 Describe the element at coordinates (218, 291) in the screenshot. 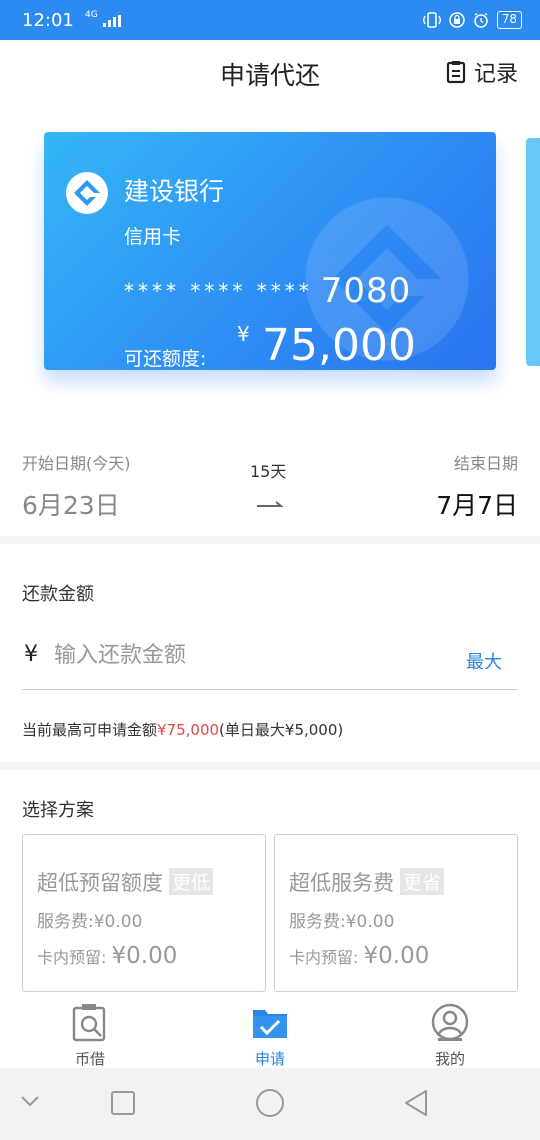

I see `card-number-masked: **** **** ****` at that location.